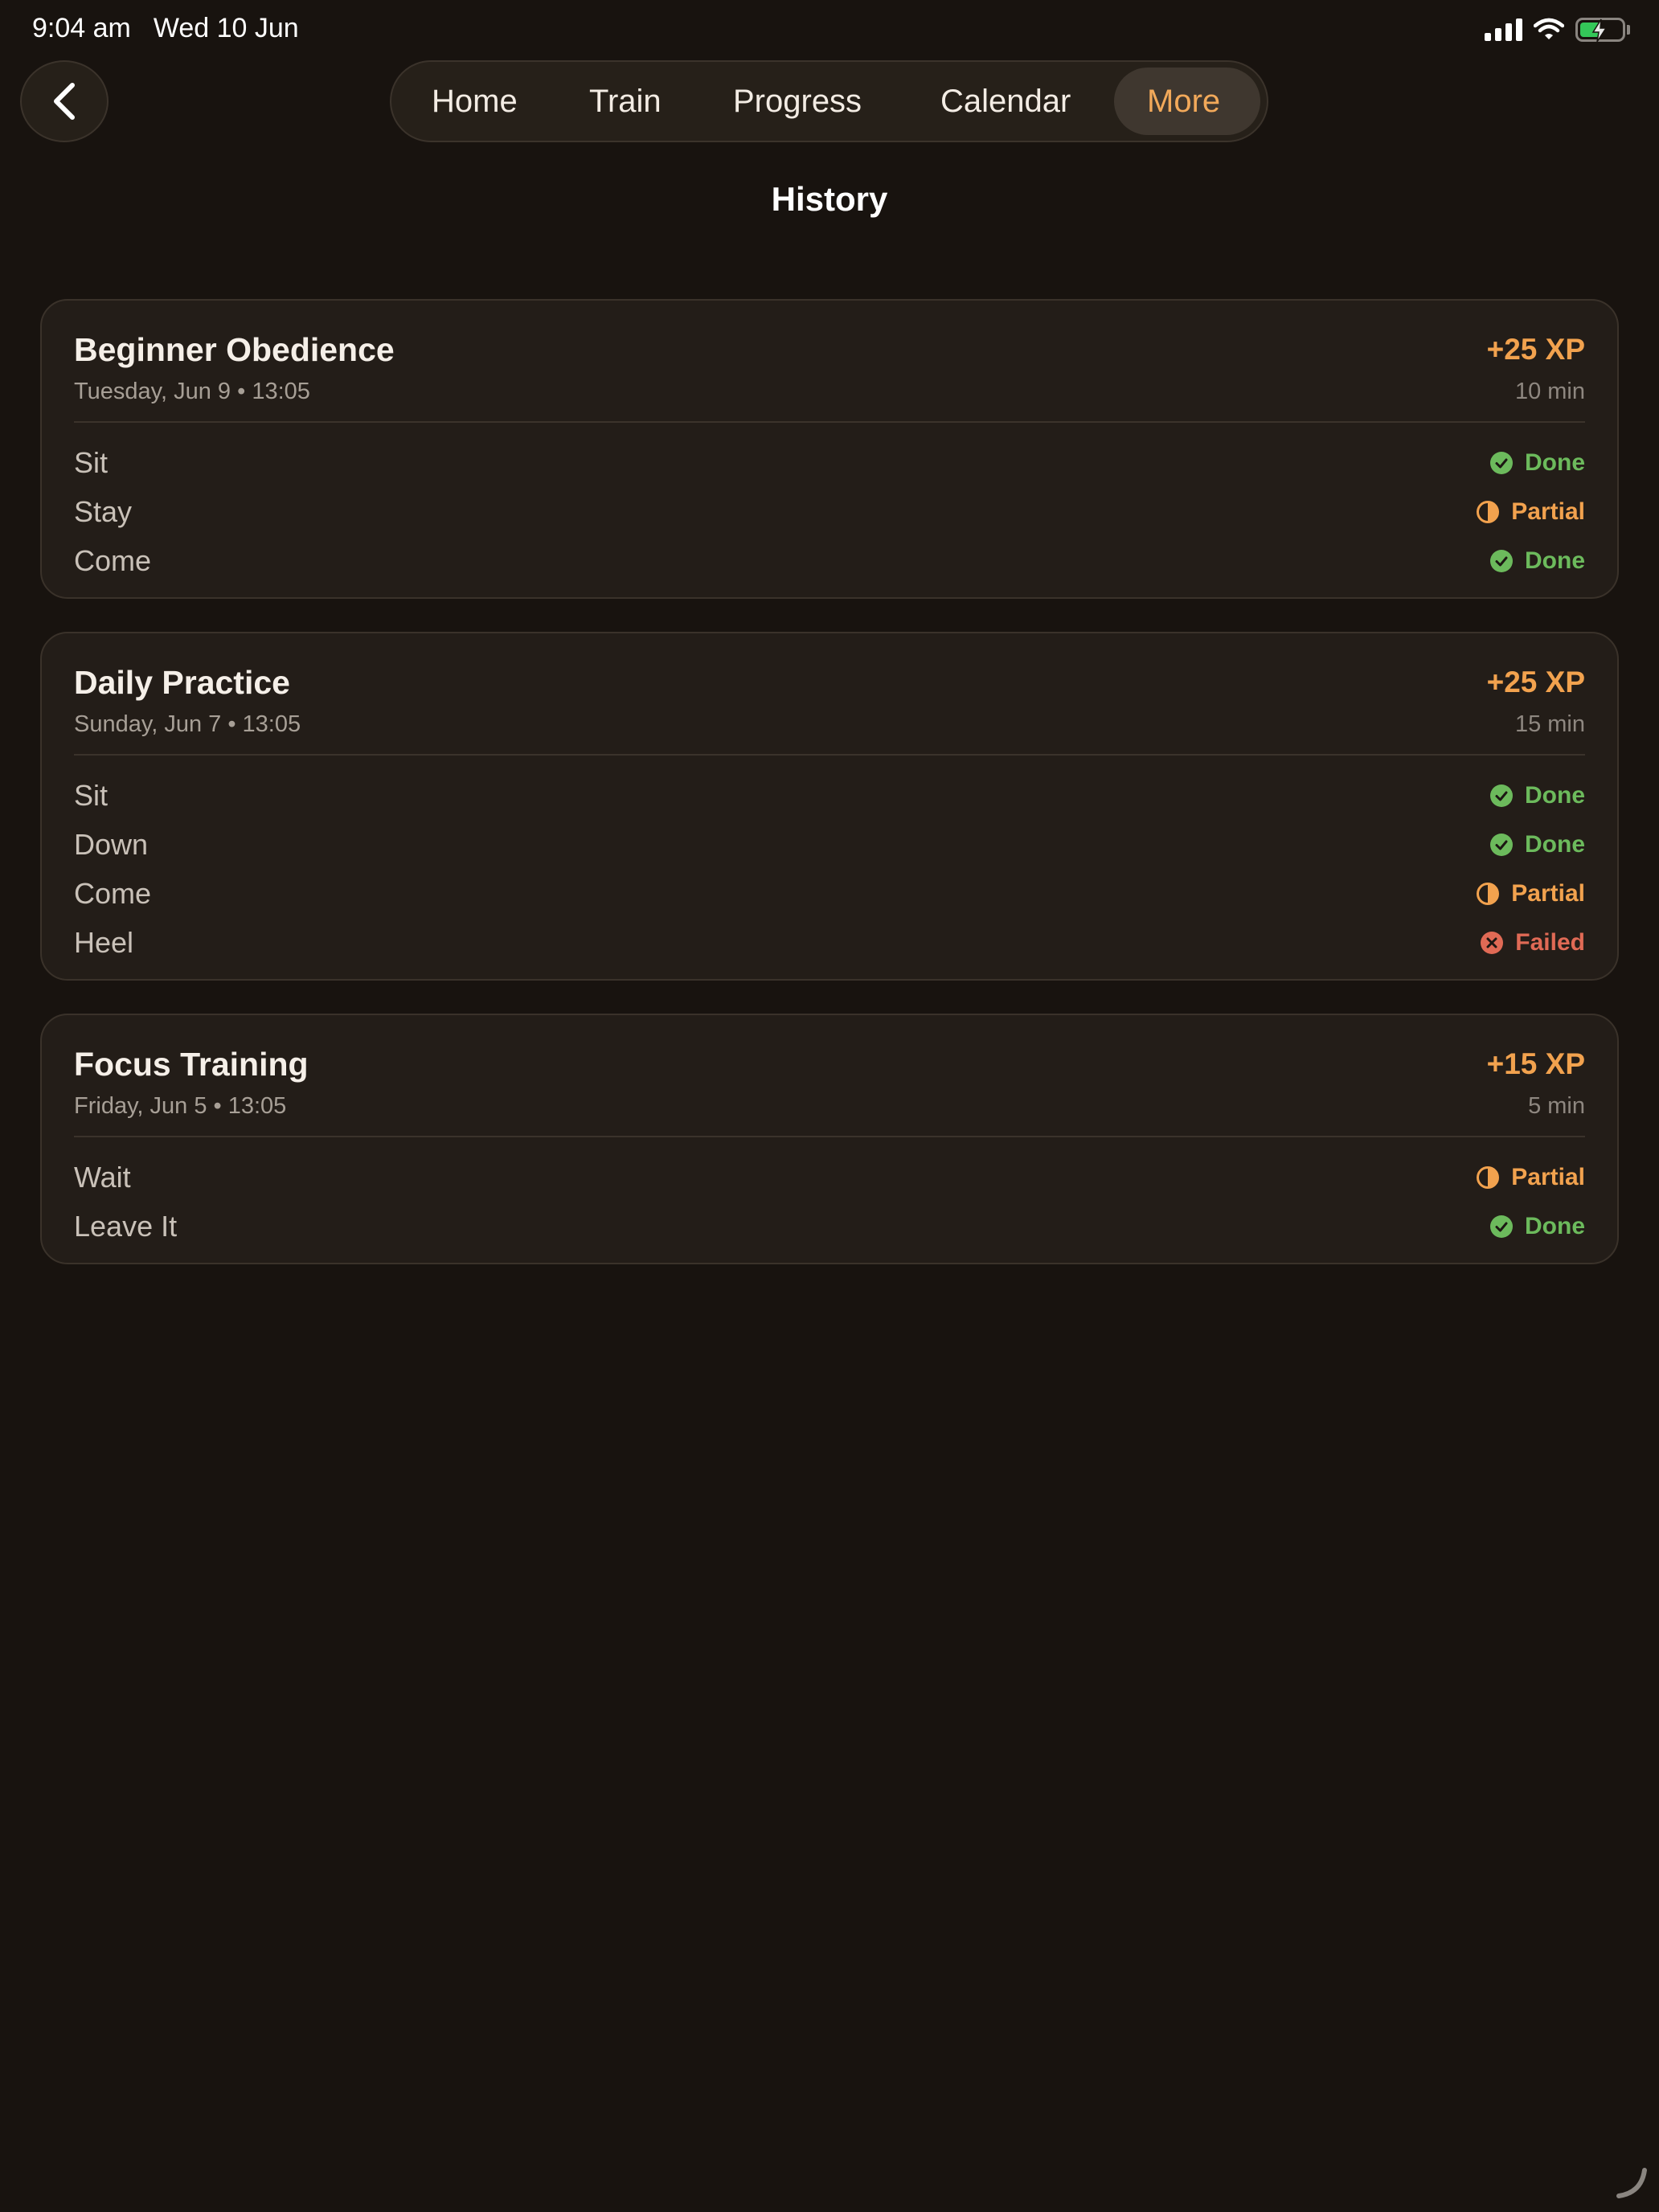  I want to click on top-nav-bar: Home Train Progress Calendar More, so click(829, 101).